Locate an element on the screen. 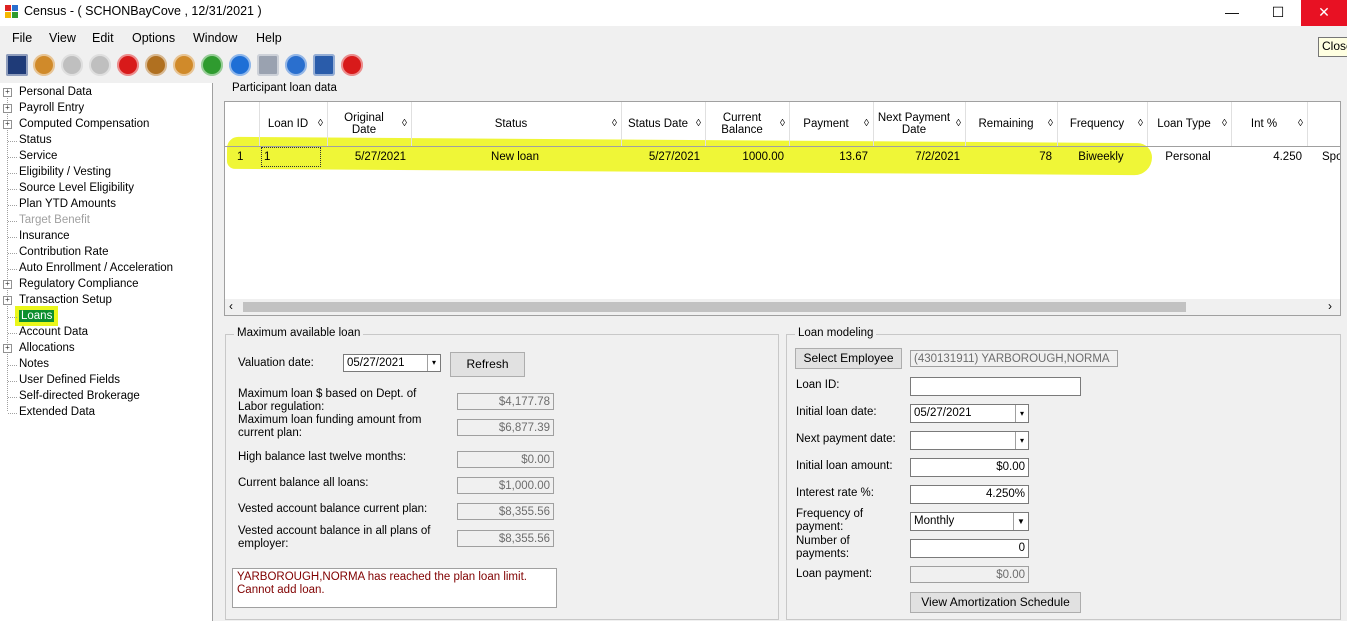 The height and width of the screenshot is (621, 1347). tree-item: Transaction Setup is located at coordinates (65, 301).